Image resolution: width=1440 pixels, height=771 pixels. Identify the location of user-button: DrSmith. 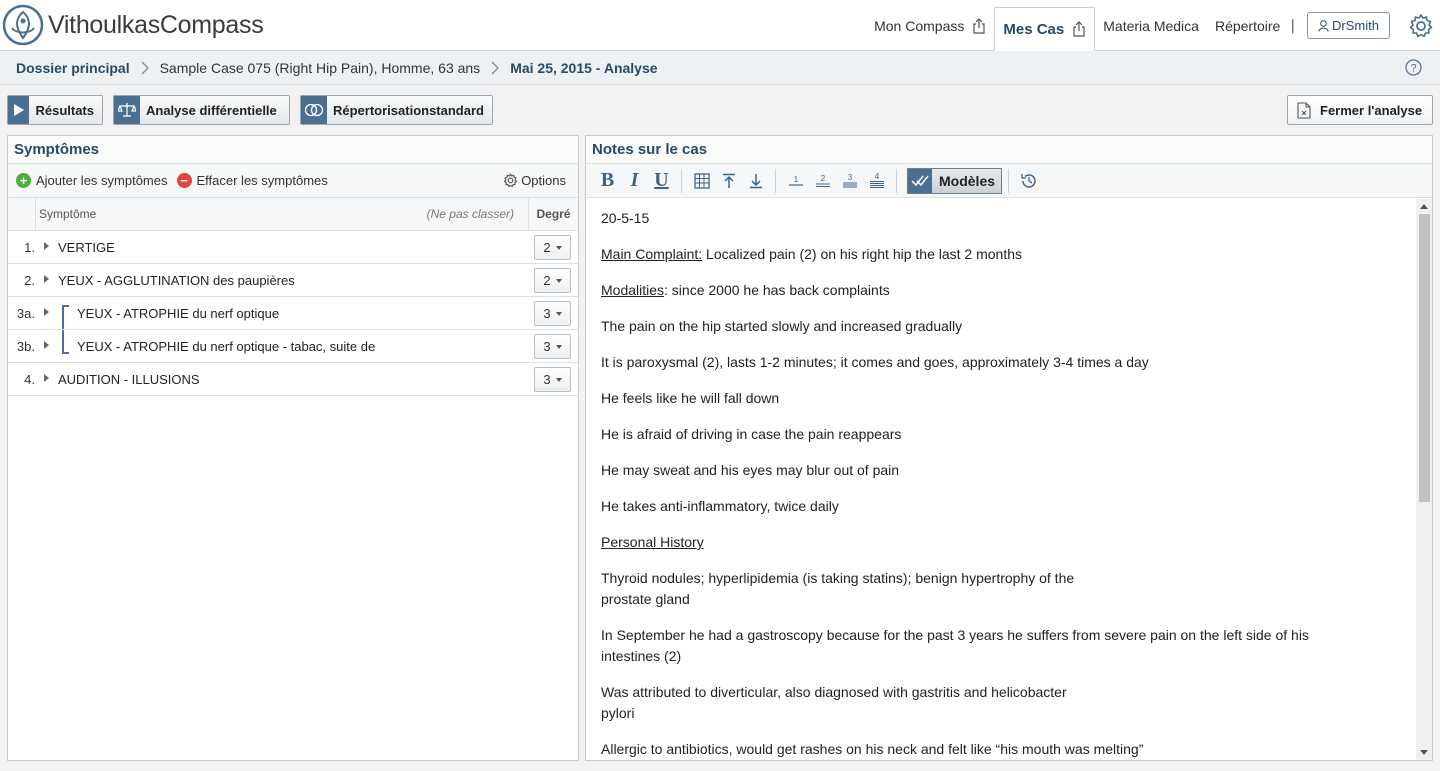
(1348, 25).